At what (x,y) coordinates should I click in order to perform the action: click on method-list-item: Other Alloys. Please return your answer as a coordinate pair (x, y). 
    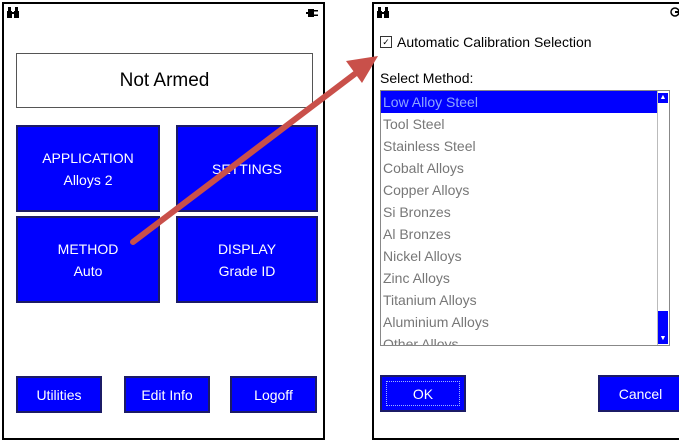
    Looking at the image, I should click on (525, 339).